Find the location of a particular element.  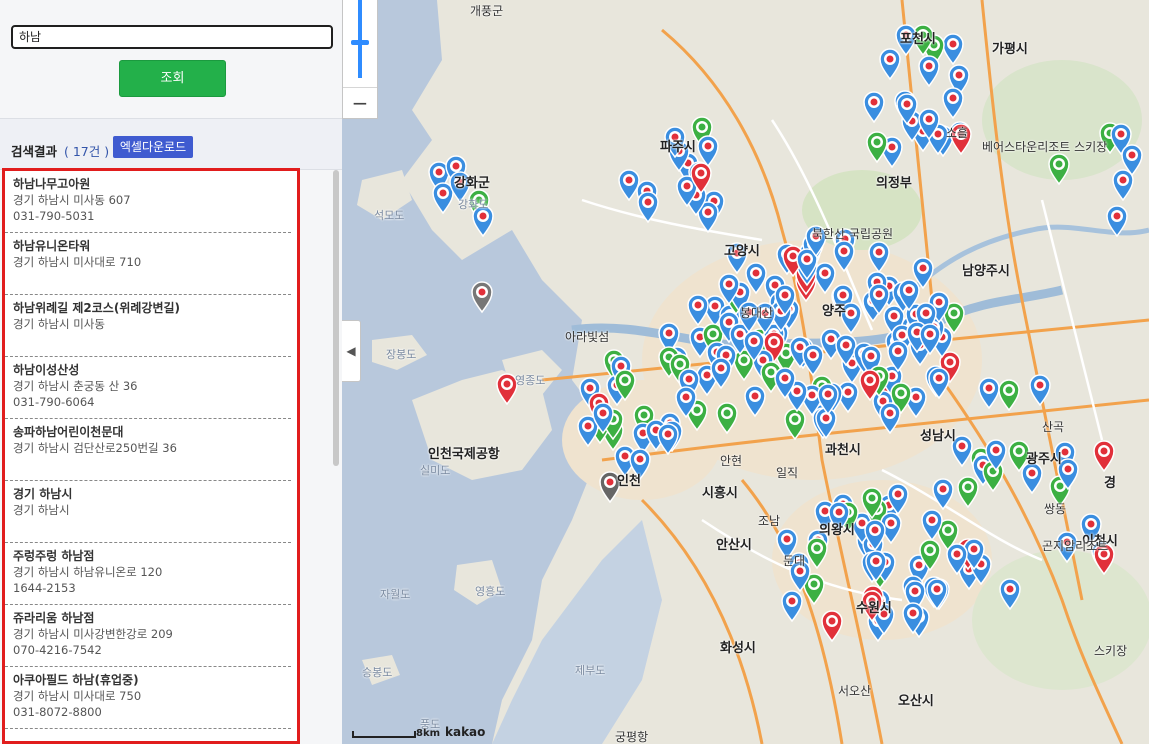

result-name: 송파하남어린이천문대 is located at coordinates (68, 432).